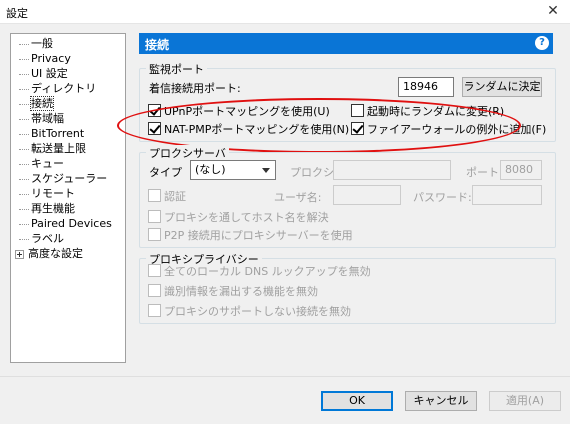  Describe the element at coordinates (441, 401) in the screenshot. I see `cancel-button: キャンセル` at that location.